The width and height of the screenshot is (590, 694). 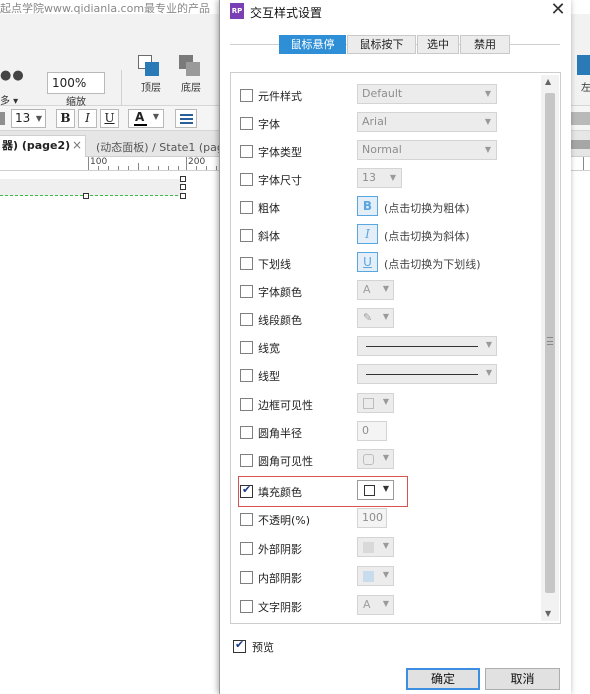 What do you see at coordinates (367, 289) in the screenshot?
I see `font-color-icon: A` at bounding box center [367, 289].